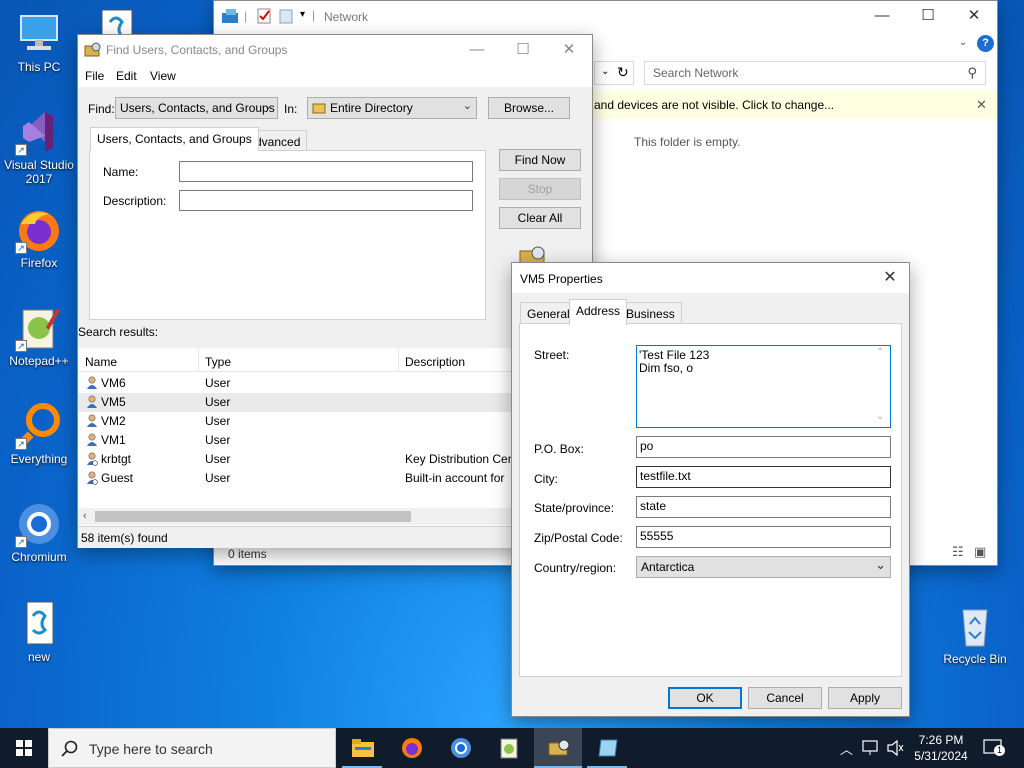 The width and height of the screenshot is (1024, 768). Describe the element at coordinates (39, 230) in the screenshot. I see `firefox-icon: ↗` at that location.